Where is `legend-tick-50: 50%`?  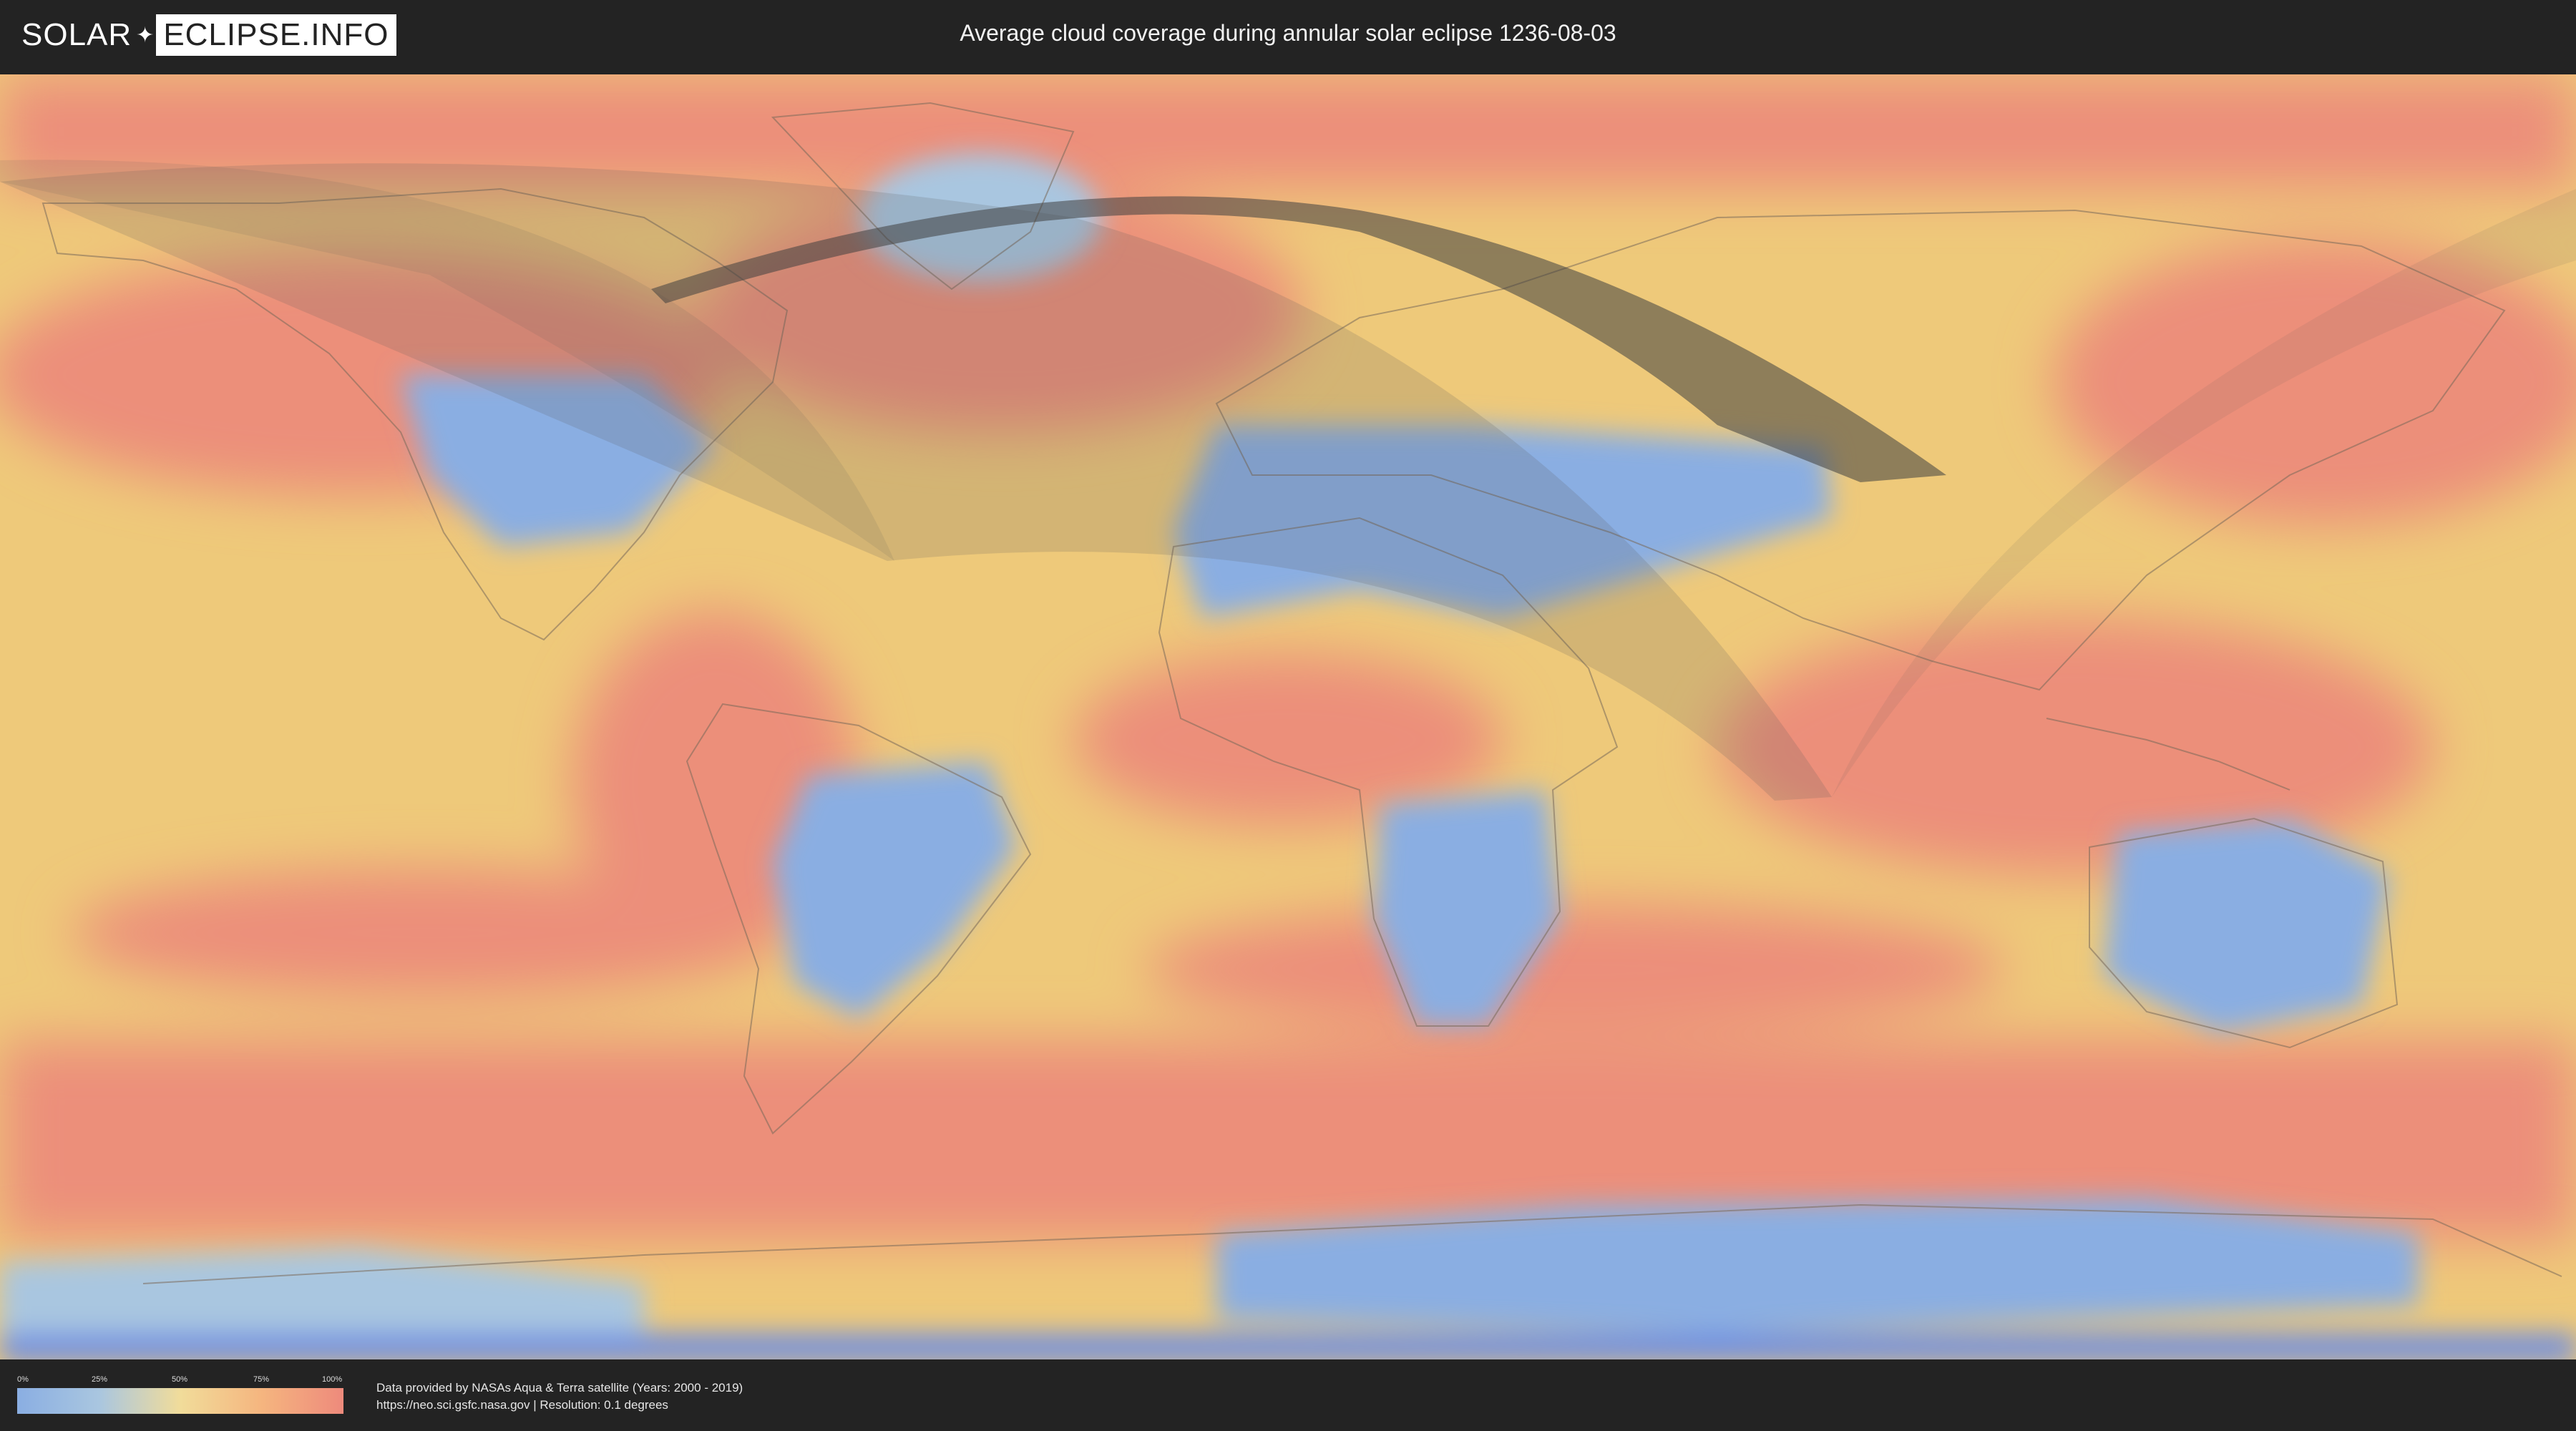
legend-tick-50: 50% is located at coordinates (180, 1379).